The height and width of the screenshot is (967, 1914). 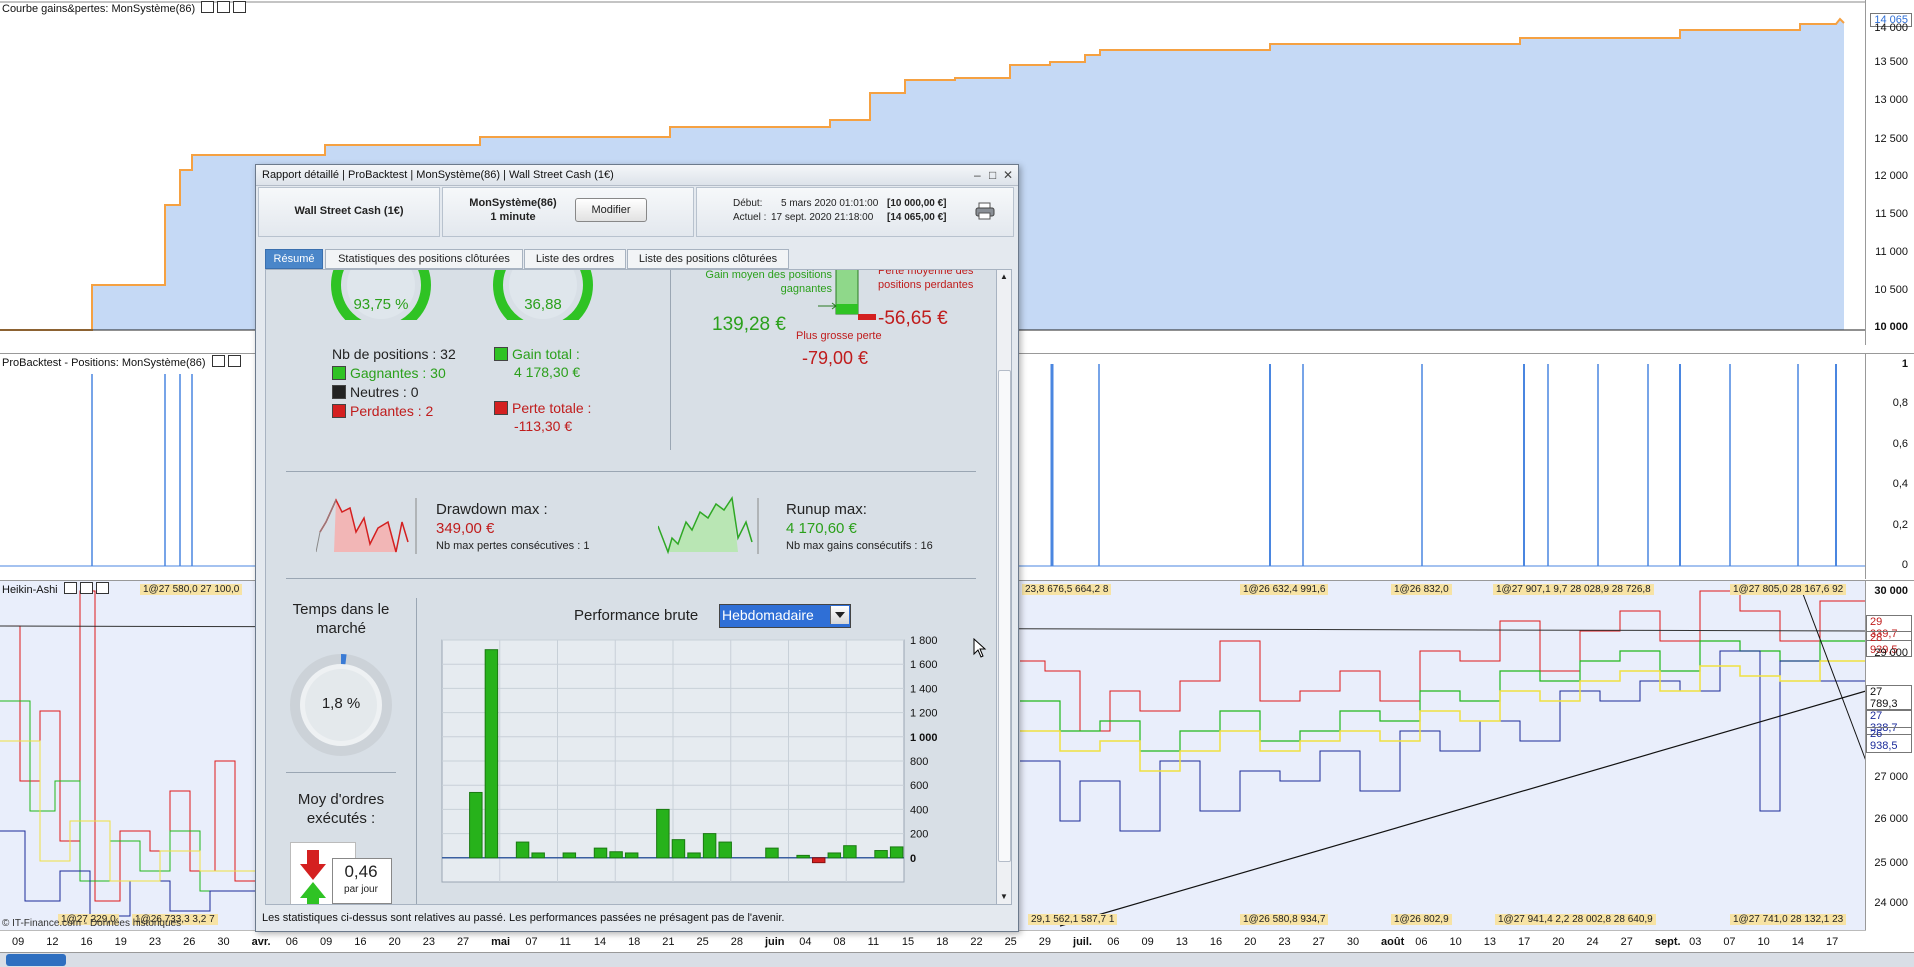 I want to click on time-axis-label: 20, so click(x=1250, y=942).